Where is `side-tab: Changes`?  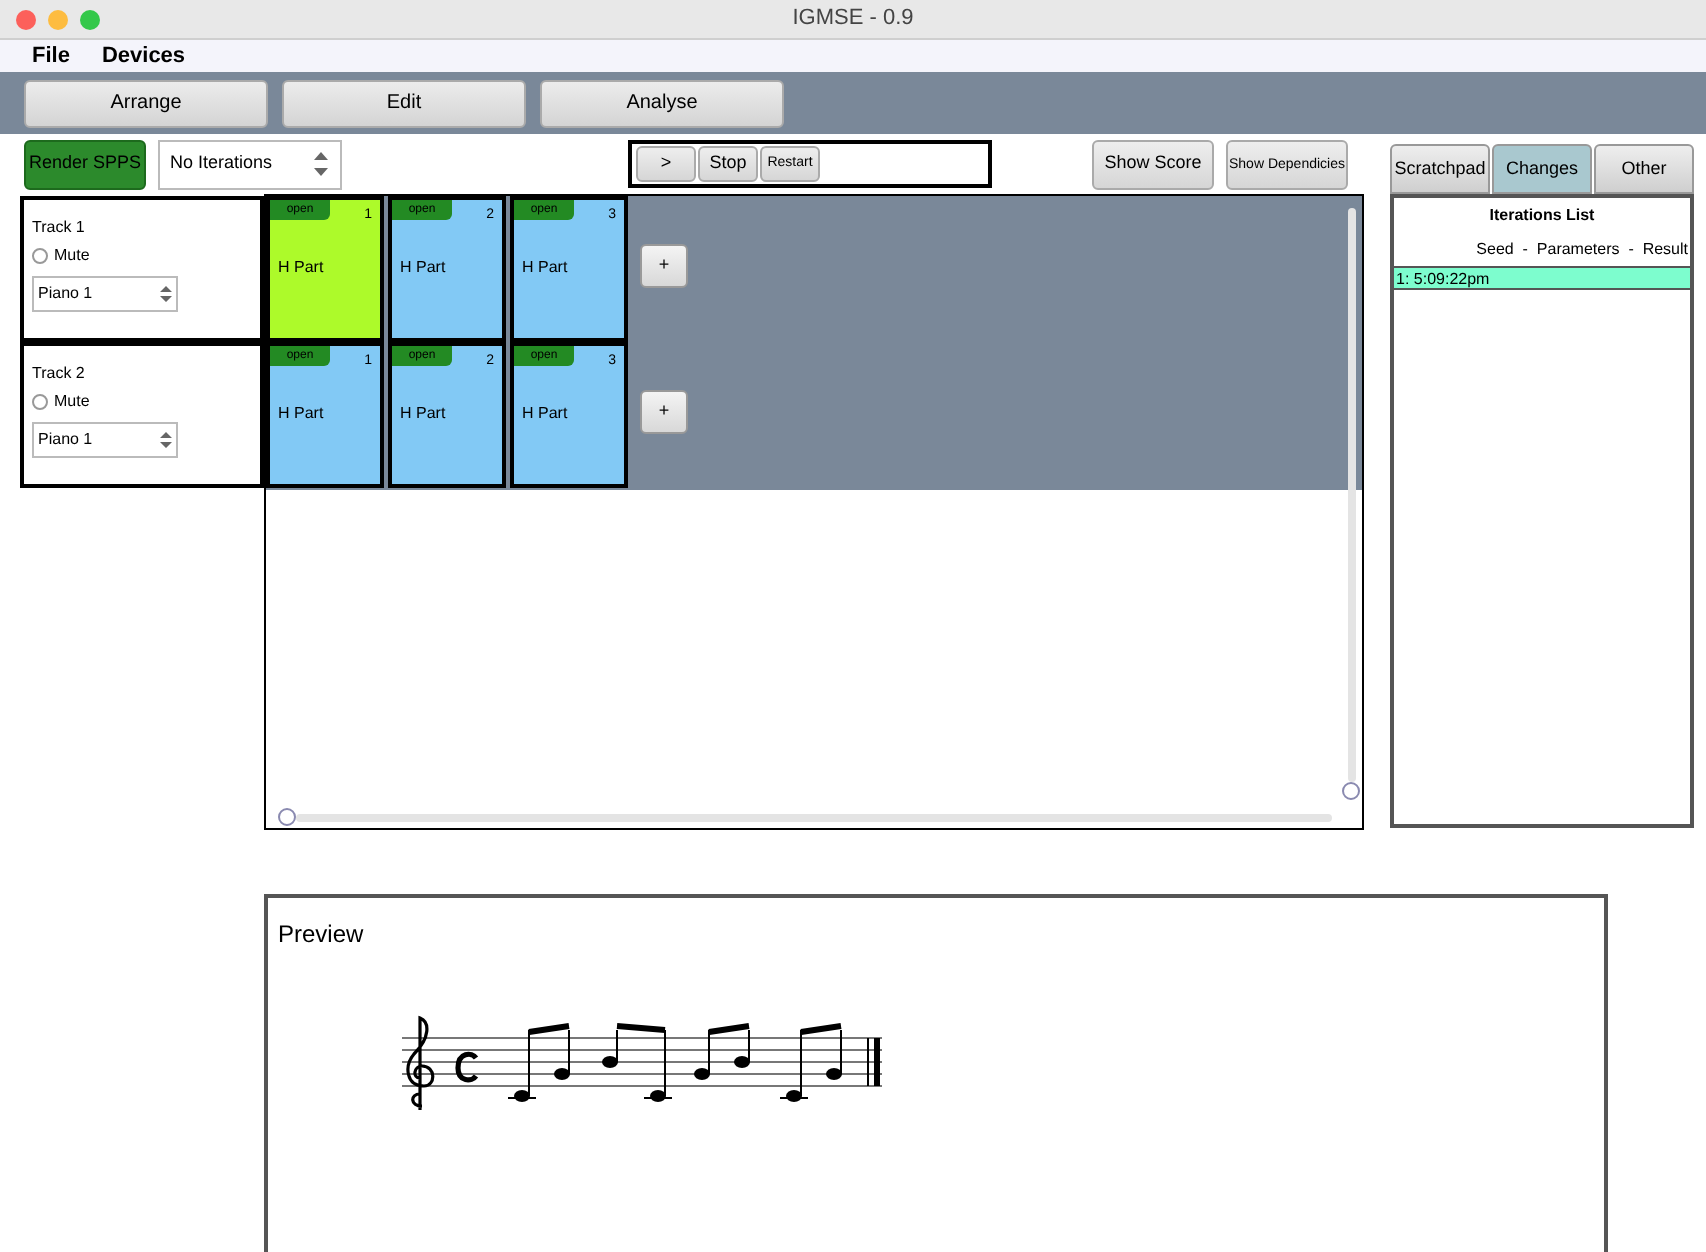 side-tab: Changes is located at coordinates (1542, 169).